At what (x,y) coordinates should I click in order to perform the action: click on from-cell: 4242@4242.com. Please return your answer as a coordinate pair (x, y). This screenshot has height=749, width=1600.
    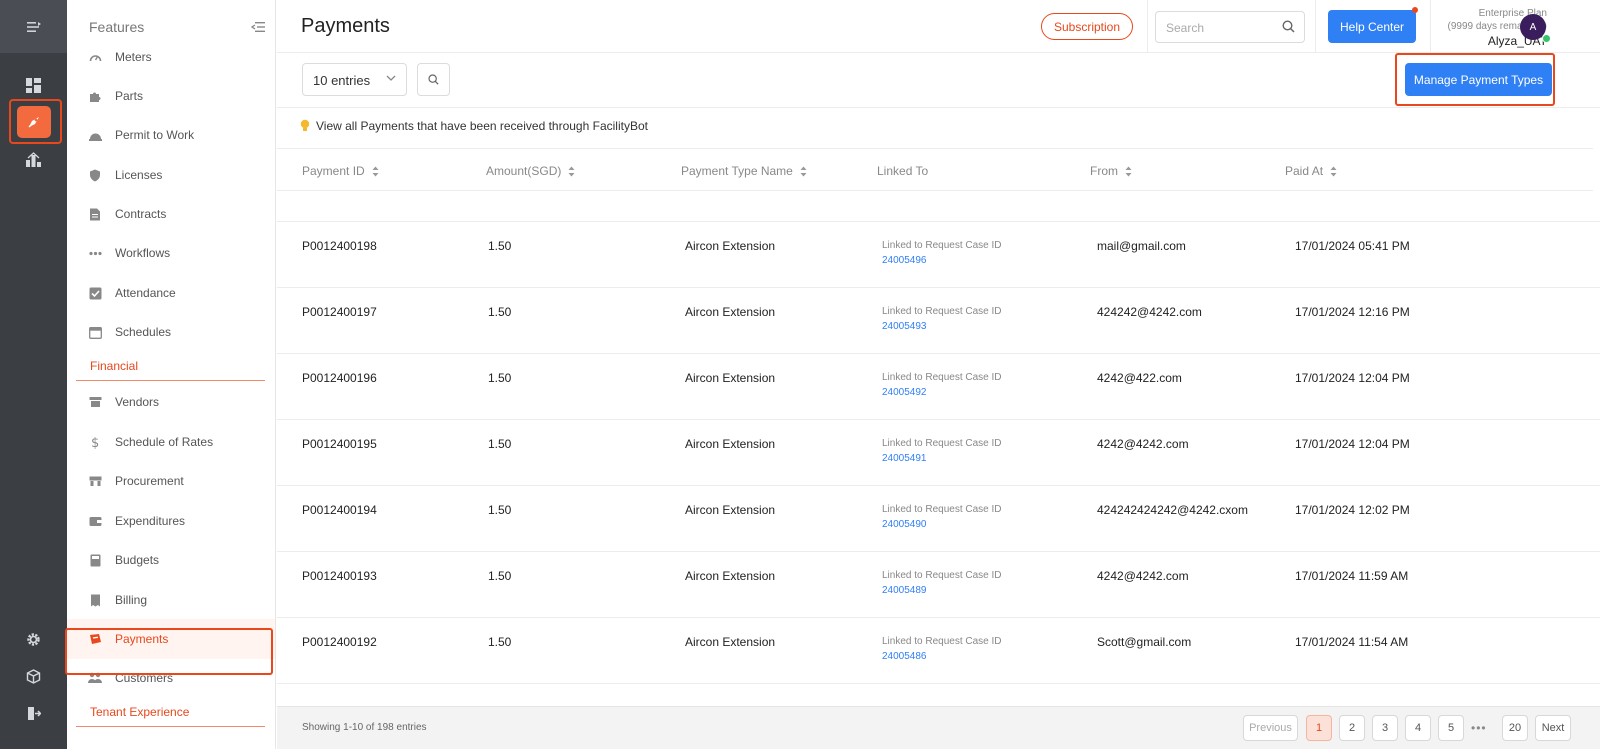
    Looking at the image, I should click on (1143, 576).